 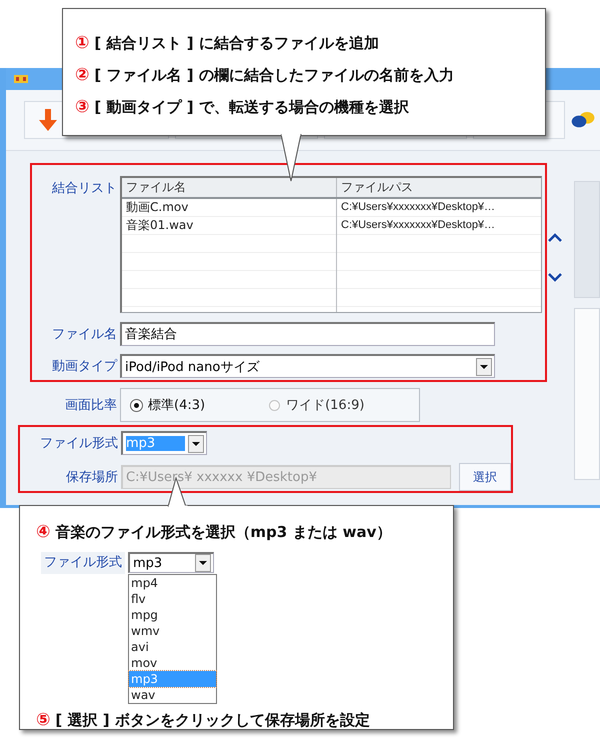 I want to click on step-text: [ 選択 ] ボタンをクリックして保存場所を設定, so click(x=212, y=720).